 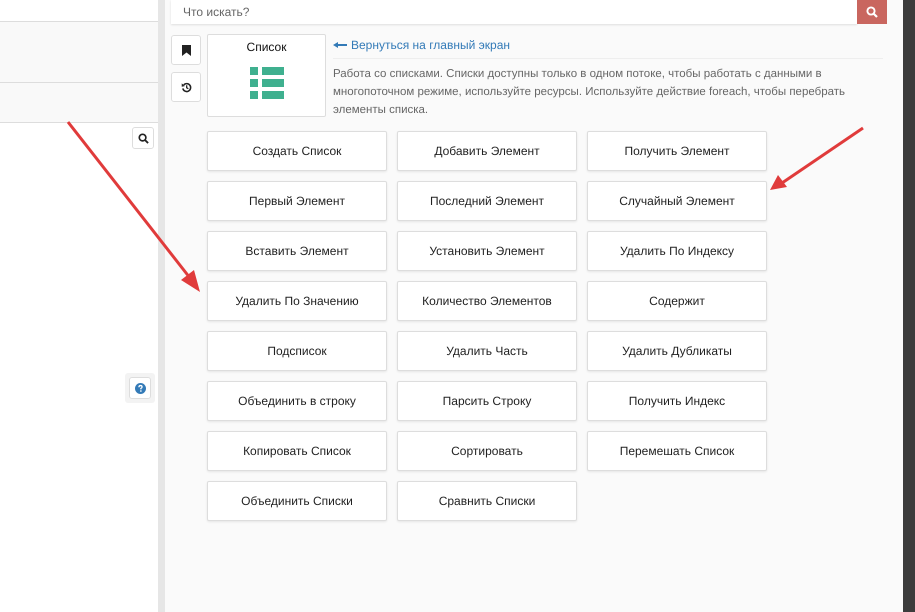 What do you see at coordinates (297, 451) in the screenshot?
I see `action-button: Копировать Список` at bounding box center [297, 451].